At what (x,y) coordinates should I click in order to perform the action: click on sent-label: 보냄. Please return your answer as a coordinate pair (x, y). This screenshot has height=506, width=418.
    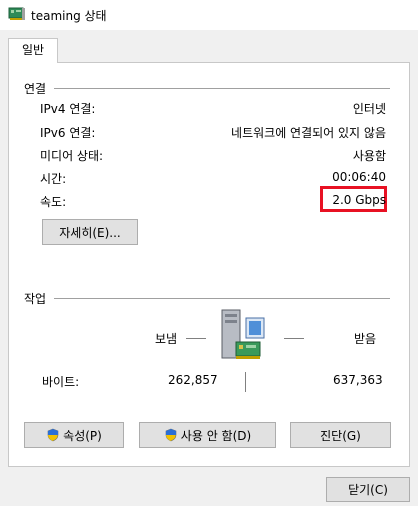
    Looking at the image, I should click on (166, 339).